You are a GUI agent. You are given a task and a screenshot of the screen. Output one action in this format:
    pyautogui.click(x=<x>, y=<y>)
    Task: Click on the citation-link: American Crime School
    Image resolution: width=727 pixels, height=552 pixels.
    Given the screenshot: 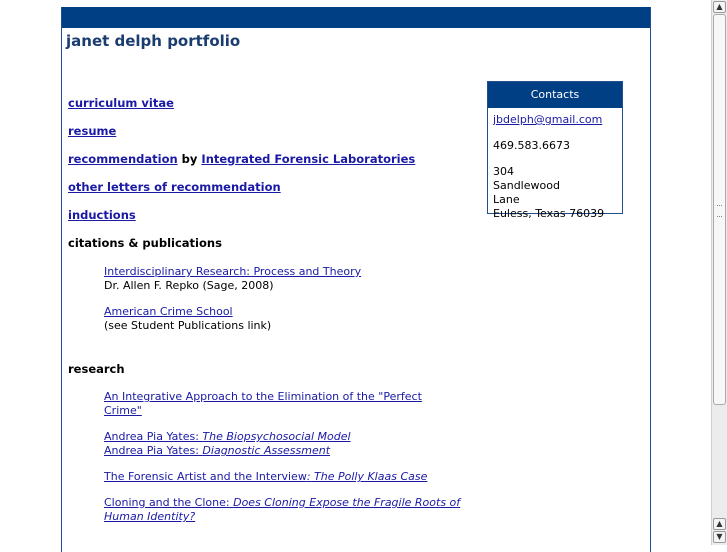 What is the action you would take?
    pyautogui.click(x=168, y=311)
    